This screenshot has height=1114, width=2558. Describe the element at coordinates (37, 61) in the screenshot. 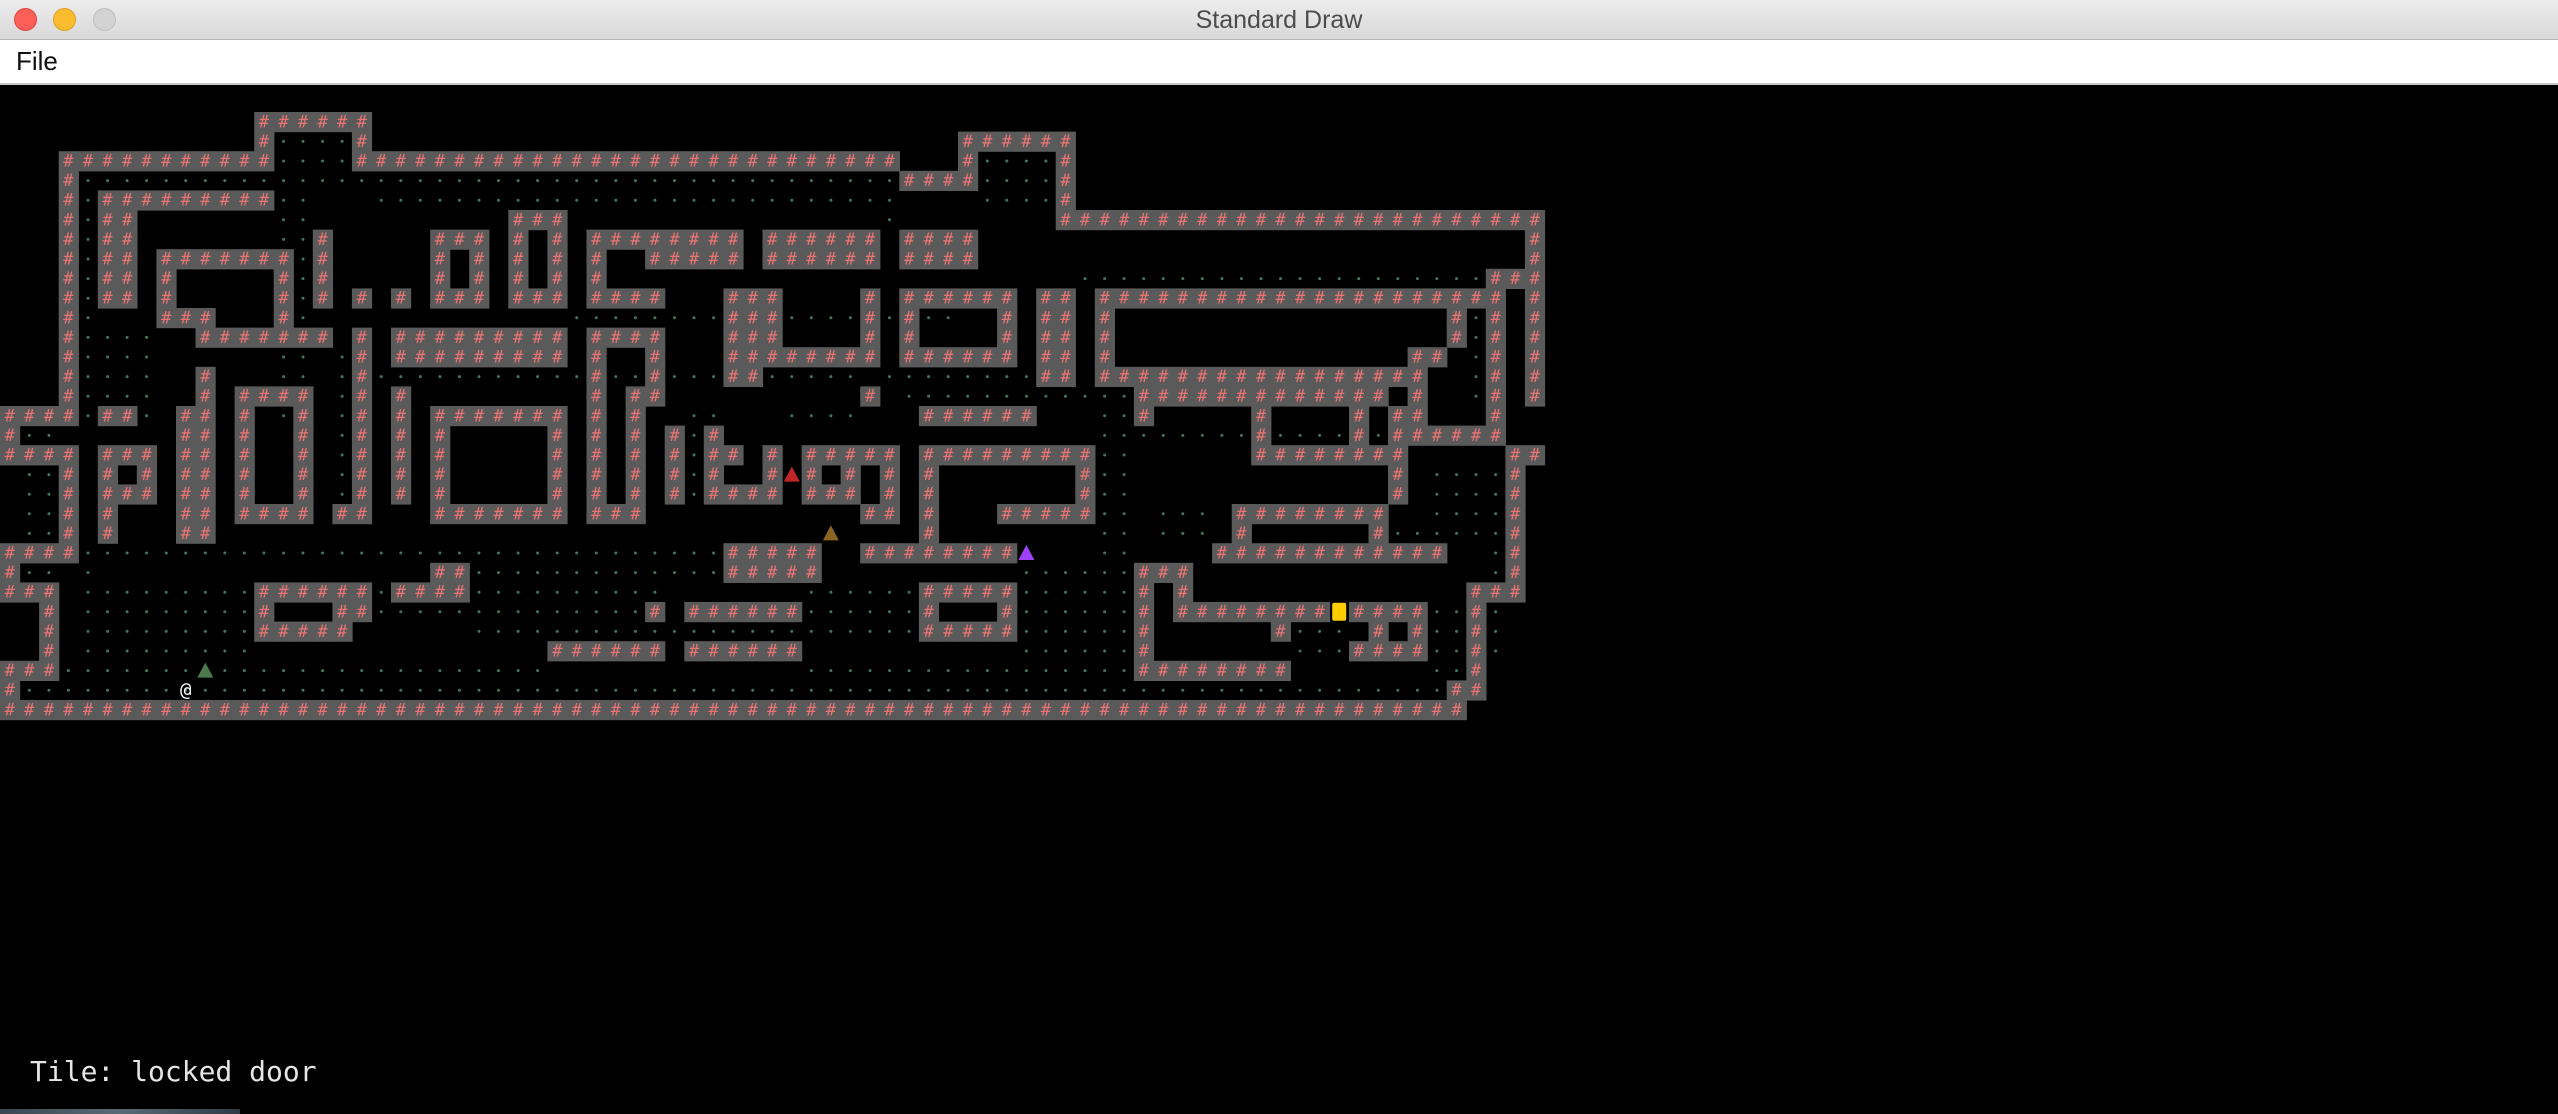

I see `menu-file: File` at that location.